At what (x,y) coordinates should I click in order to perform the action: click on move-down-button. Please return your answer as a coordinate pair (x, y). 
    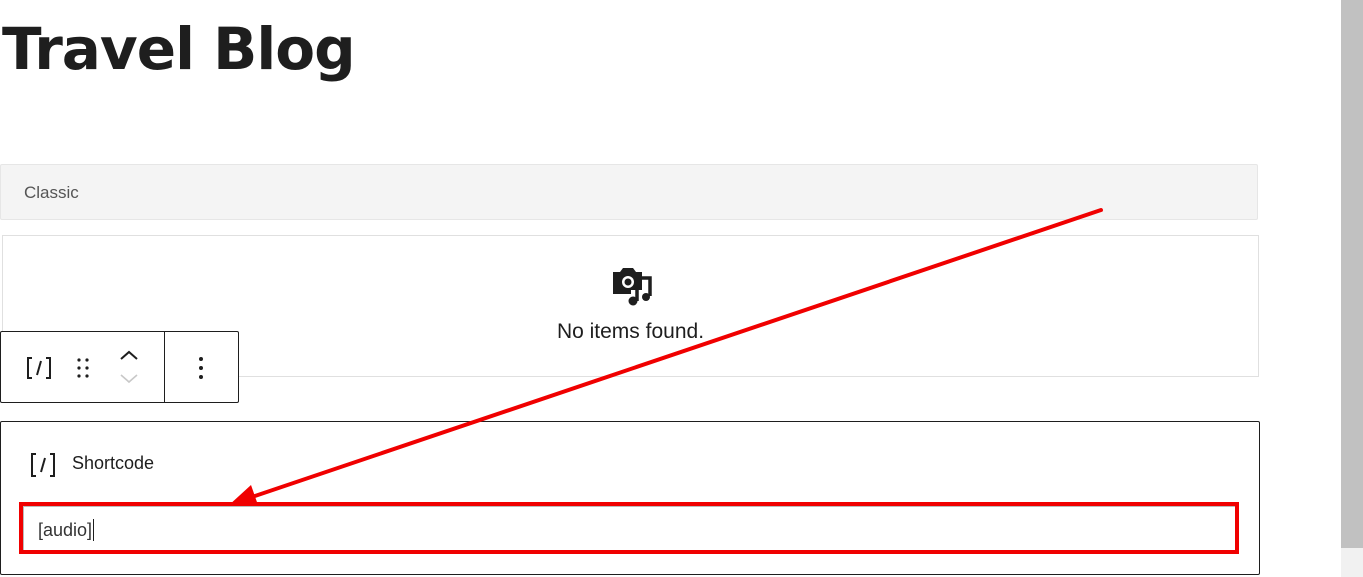
    Looking at the image, I should click on (129, 379).